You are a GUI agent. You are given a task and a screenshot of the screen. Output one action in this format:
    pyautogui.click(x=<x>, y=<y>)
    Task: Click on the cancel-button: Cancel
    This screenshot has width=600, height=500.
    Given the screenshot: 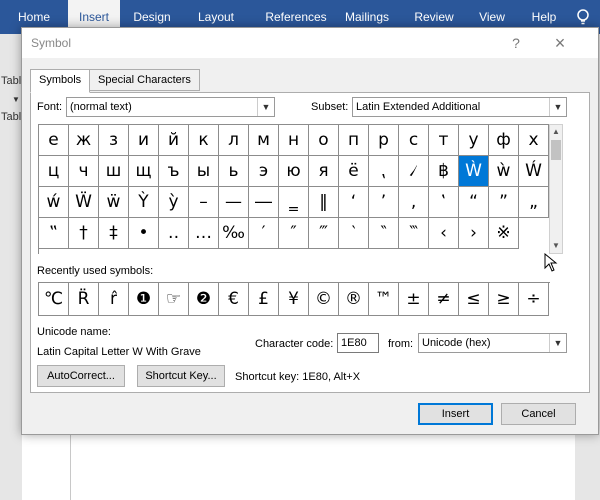 What is the action you would take?
    pyautogui.click(x=538, y=414)
    